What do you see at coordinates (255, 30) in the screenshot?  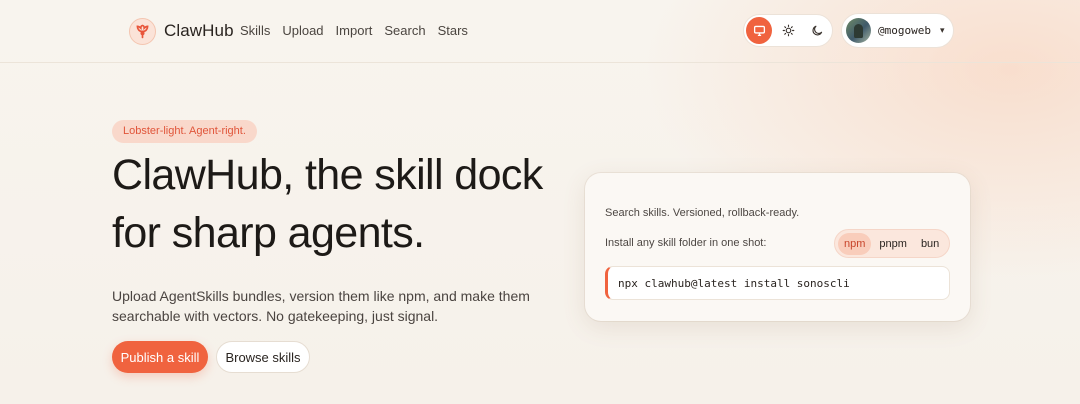 I see `nav-skills: Skills` at bounding box center [255, 30].